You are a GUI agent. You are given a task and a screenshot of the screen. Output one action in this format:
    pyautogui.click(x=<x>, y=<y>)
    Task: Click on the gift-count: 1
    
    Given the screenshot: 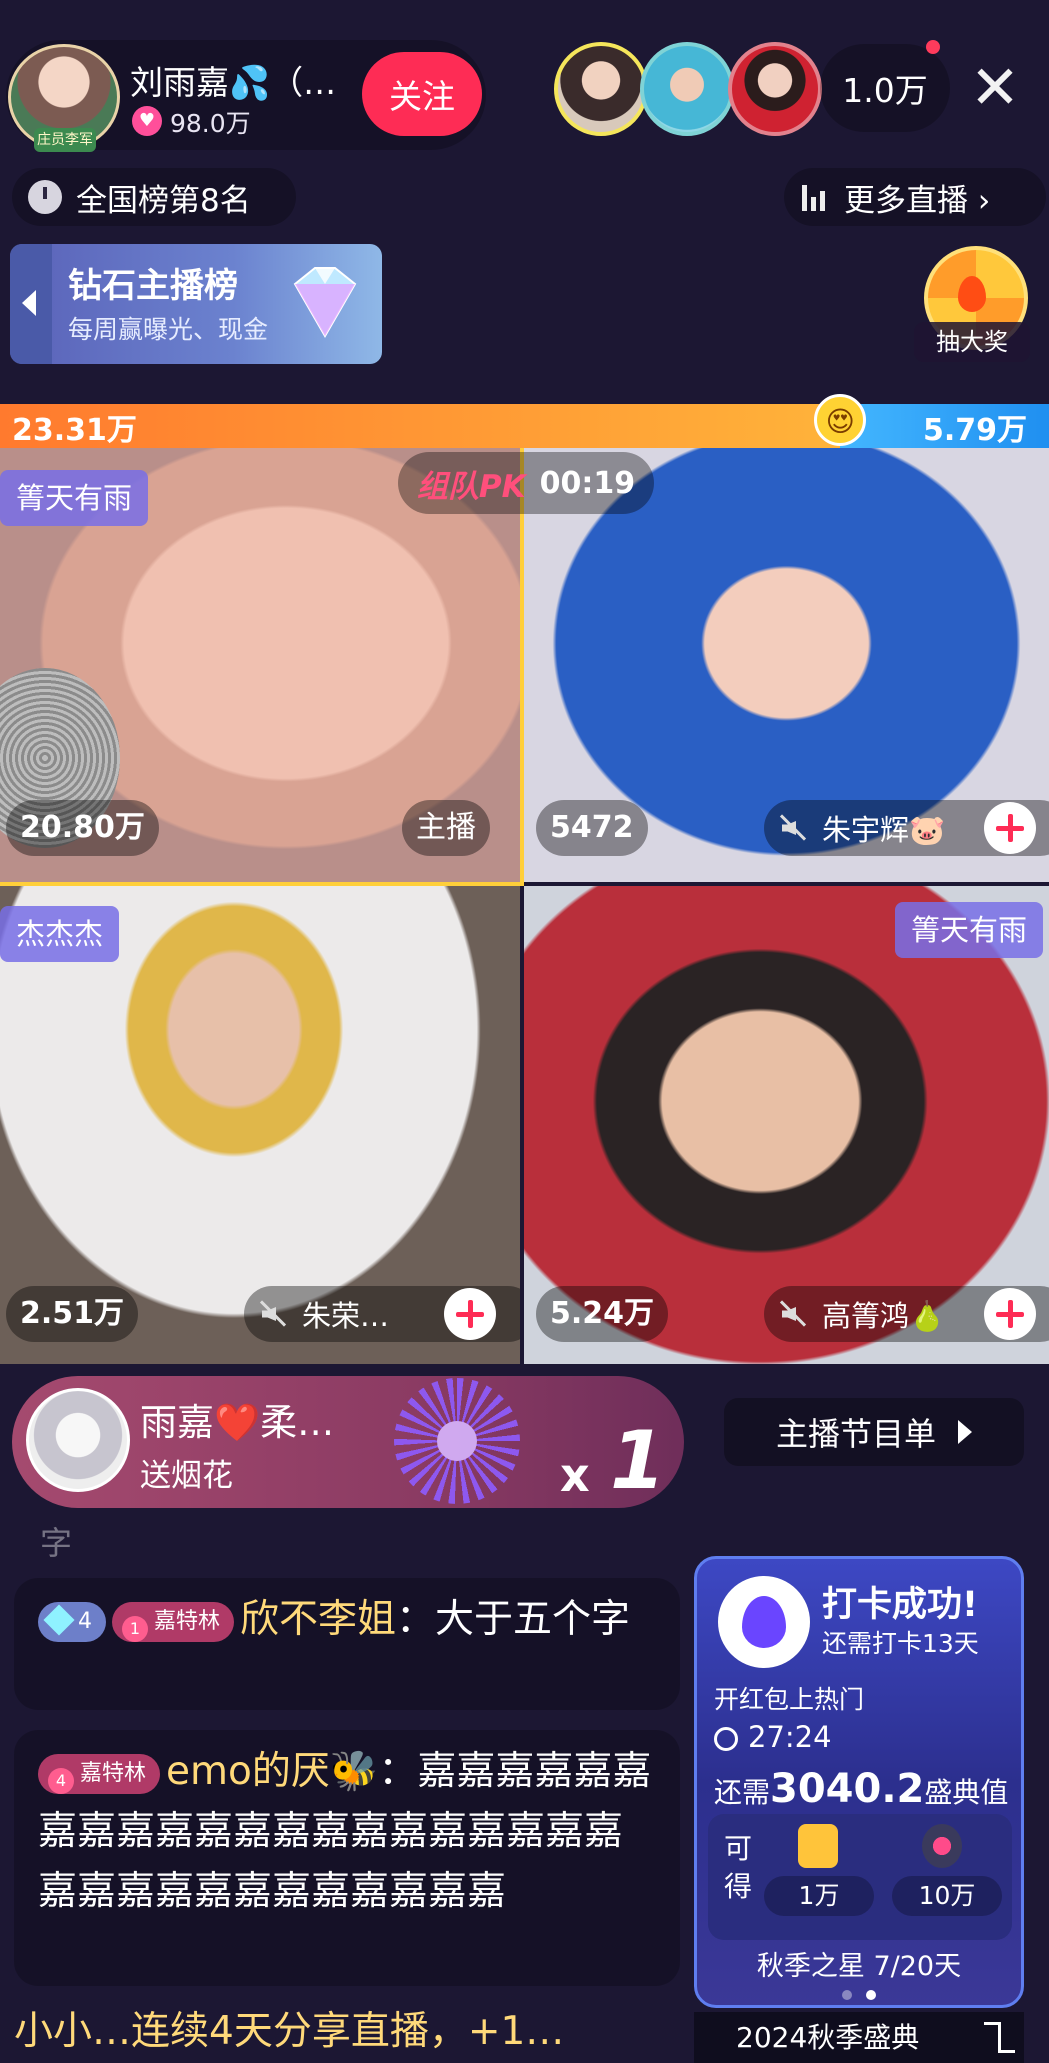 What is the action you would take?
    pyautogui.click(x=638, y=1460)
    